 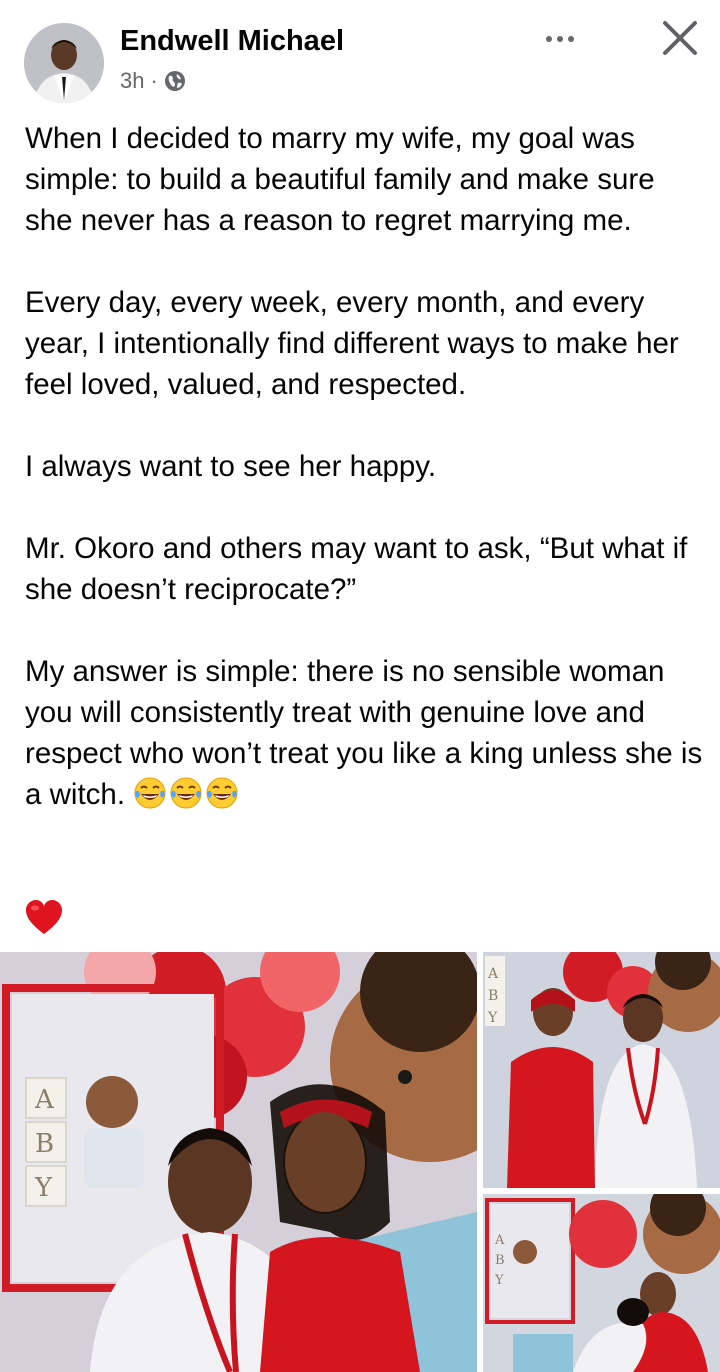 I want to click on photo-bottom-right: A B Y, so click(x=601, y=1283).